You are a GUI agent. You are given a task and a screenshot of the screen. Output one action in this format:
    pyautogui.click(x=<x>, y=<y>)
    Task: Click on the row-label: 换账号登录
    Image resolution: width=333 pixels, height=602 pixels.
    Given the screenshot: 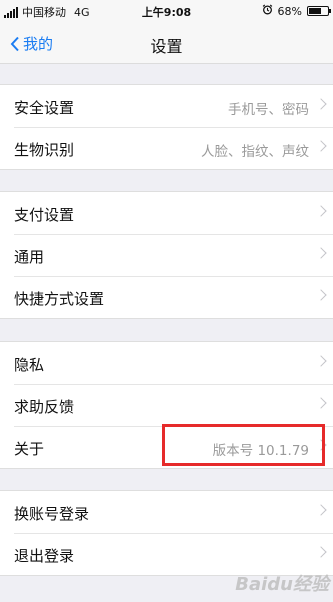 What is the action you would take?
    pyautogui.click(x=52, y=514)
    